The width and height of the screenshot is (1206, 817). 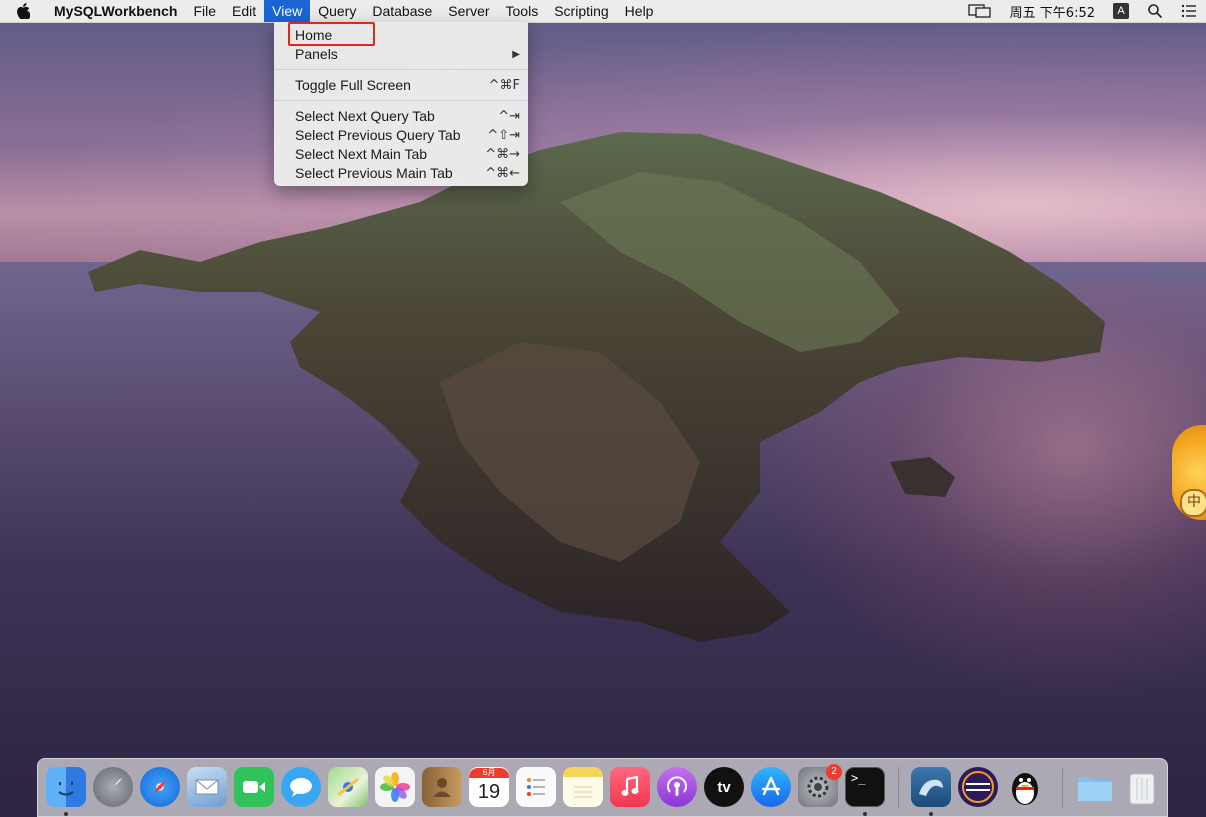 What do you see at coordinates (509, 116) in the screenshot?
I see `menu-item-shortcut: ^⇥` at bounding box center [509, 116].